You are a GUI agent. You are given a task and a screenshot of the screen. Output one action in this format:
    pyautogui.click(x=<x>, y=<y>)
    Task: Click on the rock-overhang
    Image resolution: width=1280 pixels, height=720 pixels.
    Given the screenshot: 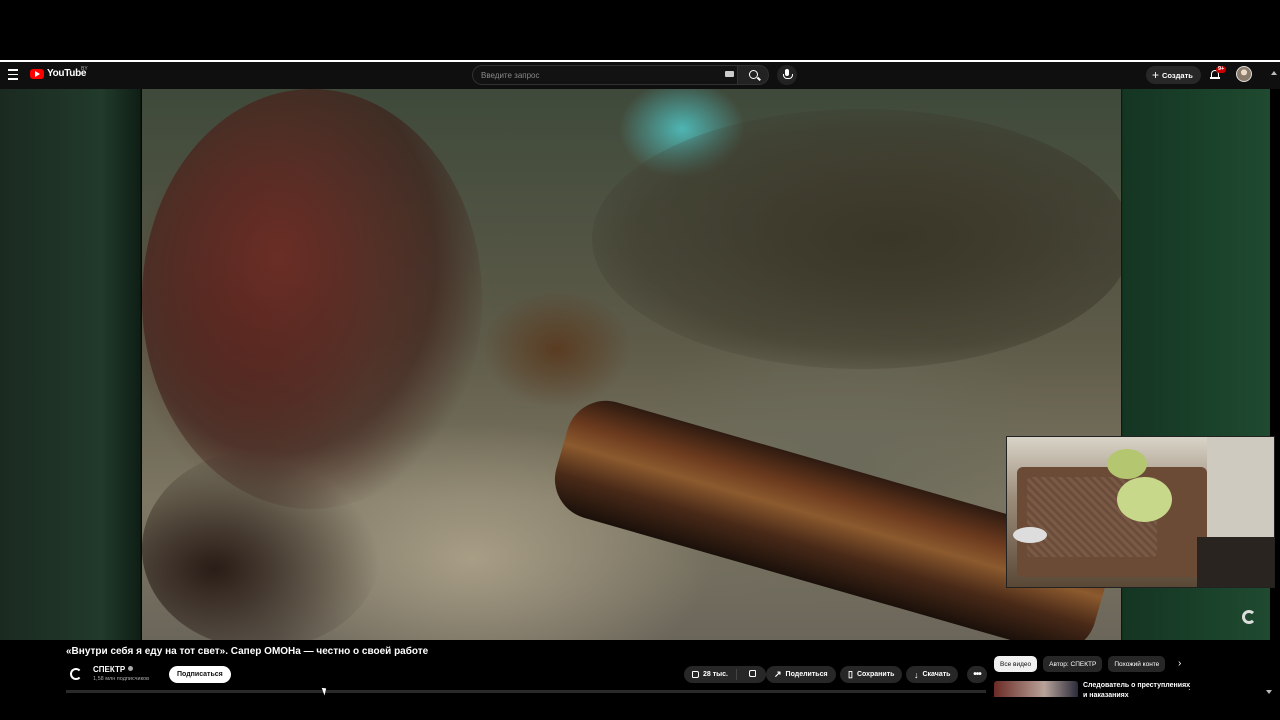 What is the action you would take?
    pyautogui.click(x=856, y=239)
    